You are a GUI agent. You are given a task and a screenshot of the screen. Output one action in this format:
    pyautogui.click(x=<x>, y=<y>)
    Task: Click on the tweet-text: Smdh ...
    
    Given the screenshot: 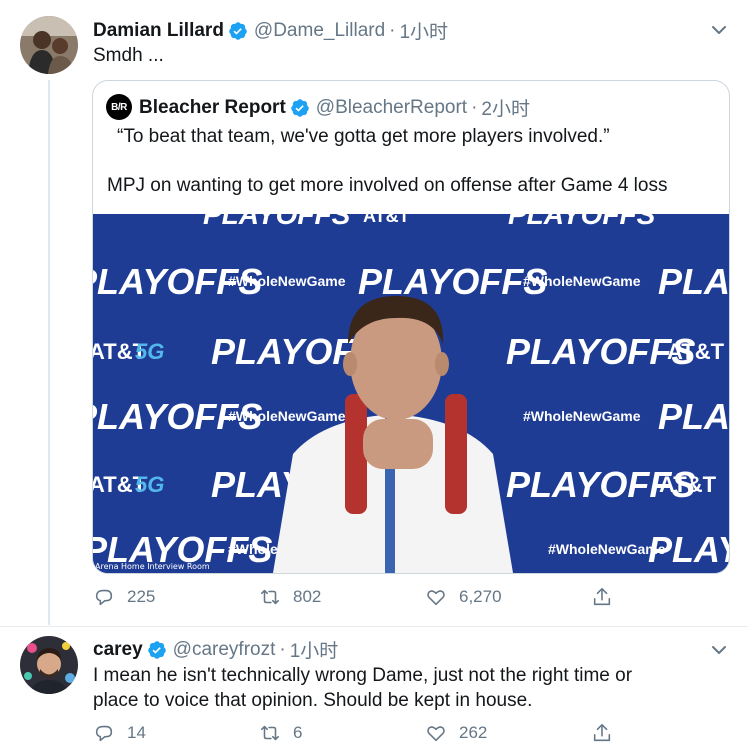 What is the action you would take?
    pyautogui.click(x=128, y=55)
    